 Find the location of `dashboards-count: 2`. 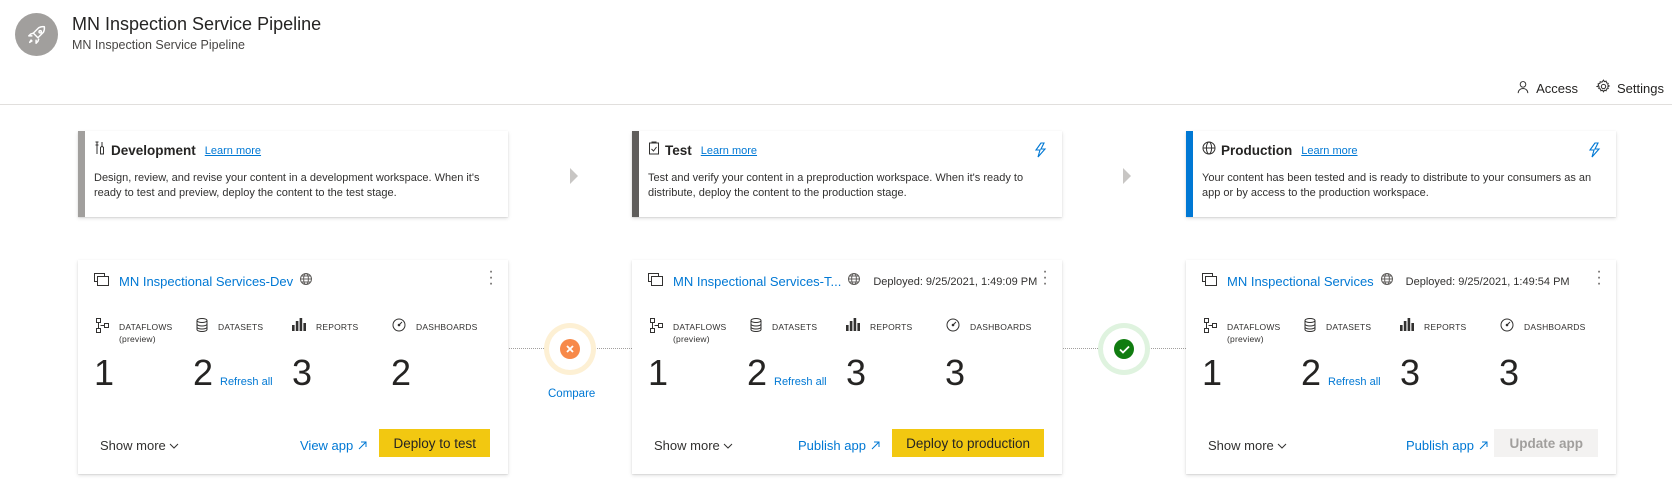

dashboards-count: 2 is located at coordinates (401, 372).